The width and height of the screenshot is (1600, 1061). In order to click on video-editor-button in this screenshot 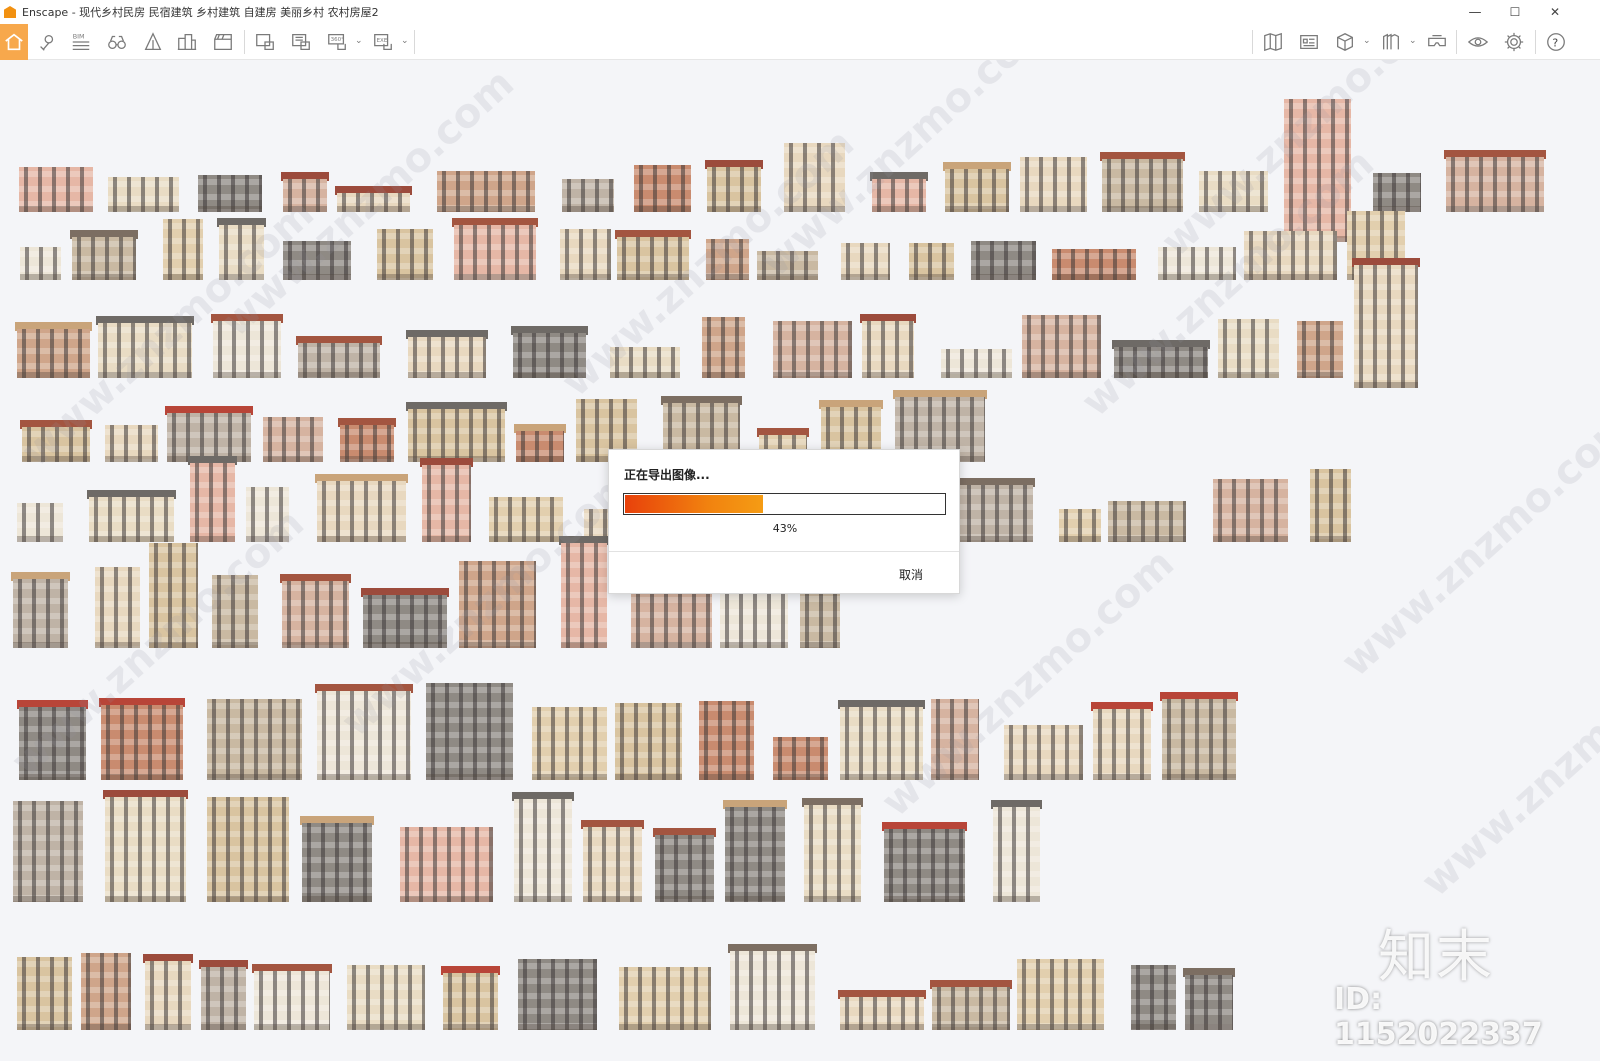, I will do `click(223, 42)`.